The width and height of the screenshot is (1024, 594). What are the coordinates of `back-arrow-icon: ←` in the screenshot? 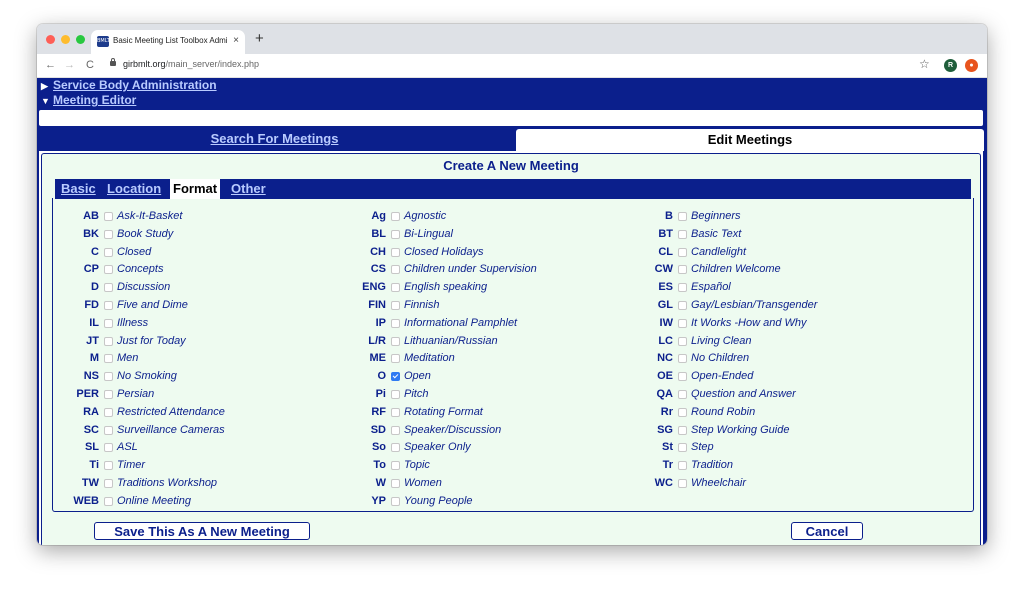 It's located at (50, 65).